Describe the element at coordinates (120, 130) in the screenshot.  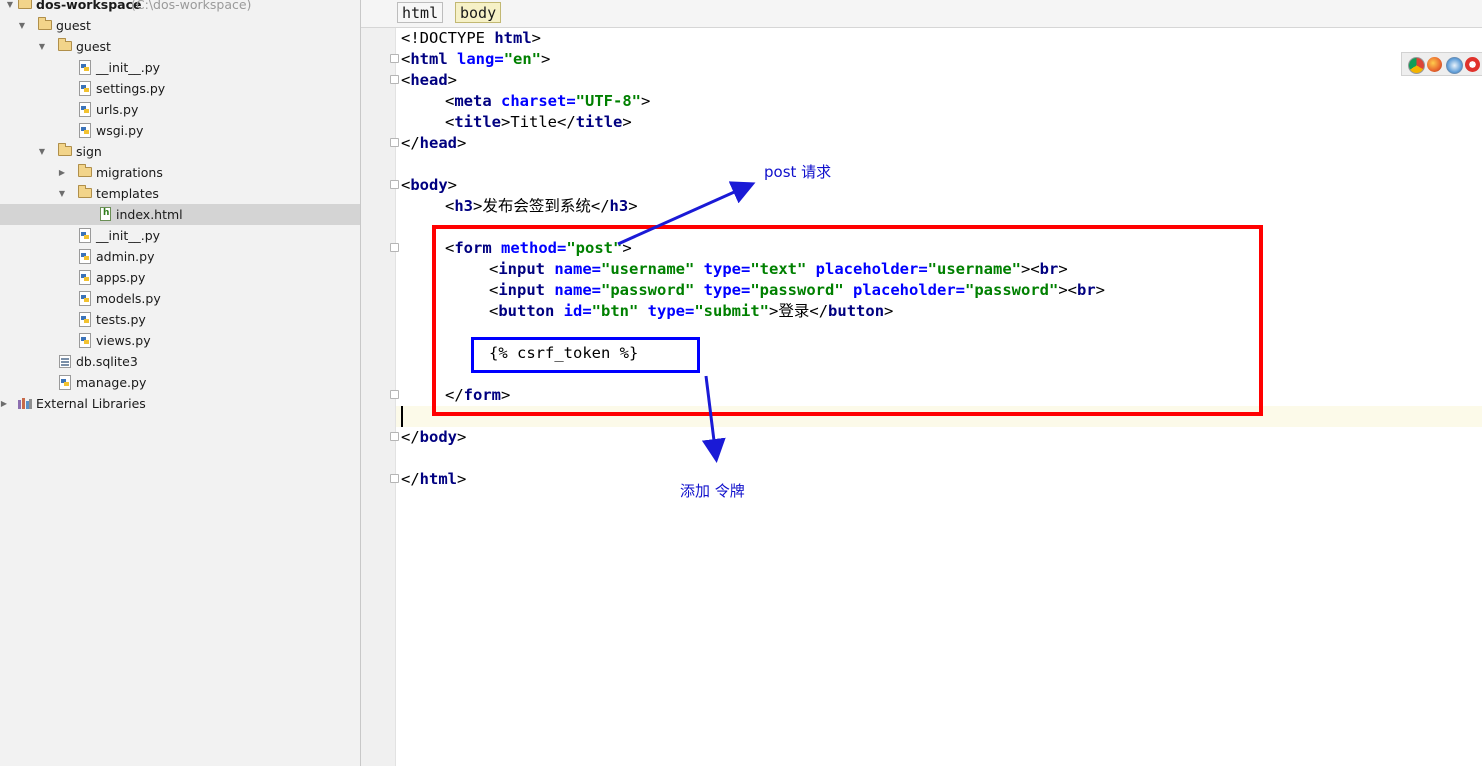
I see `tree-item-label: wsgi.py` at that location.